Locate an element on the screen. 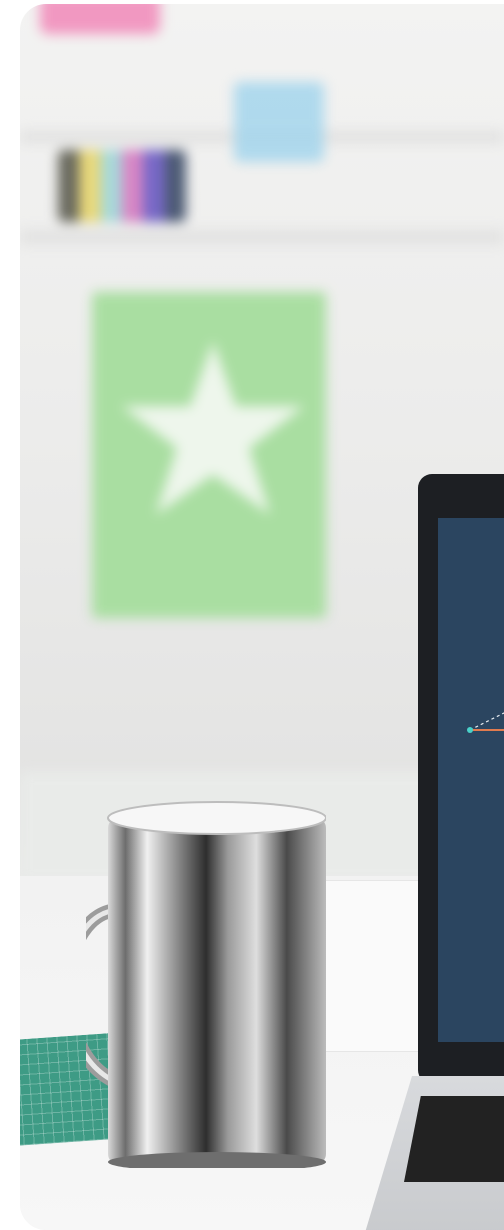 This screenshot has width=504, height=1230. star-icon is located at coordinates (213, 428).